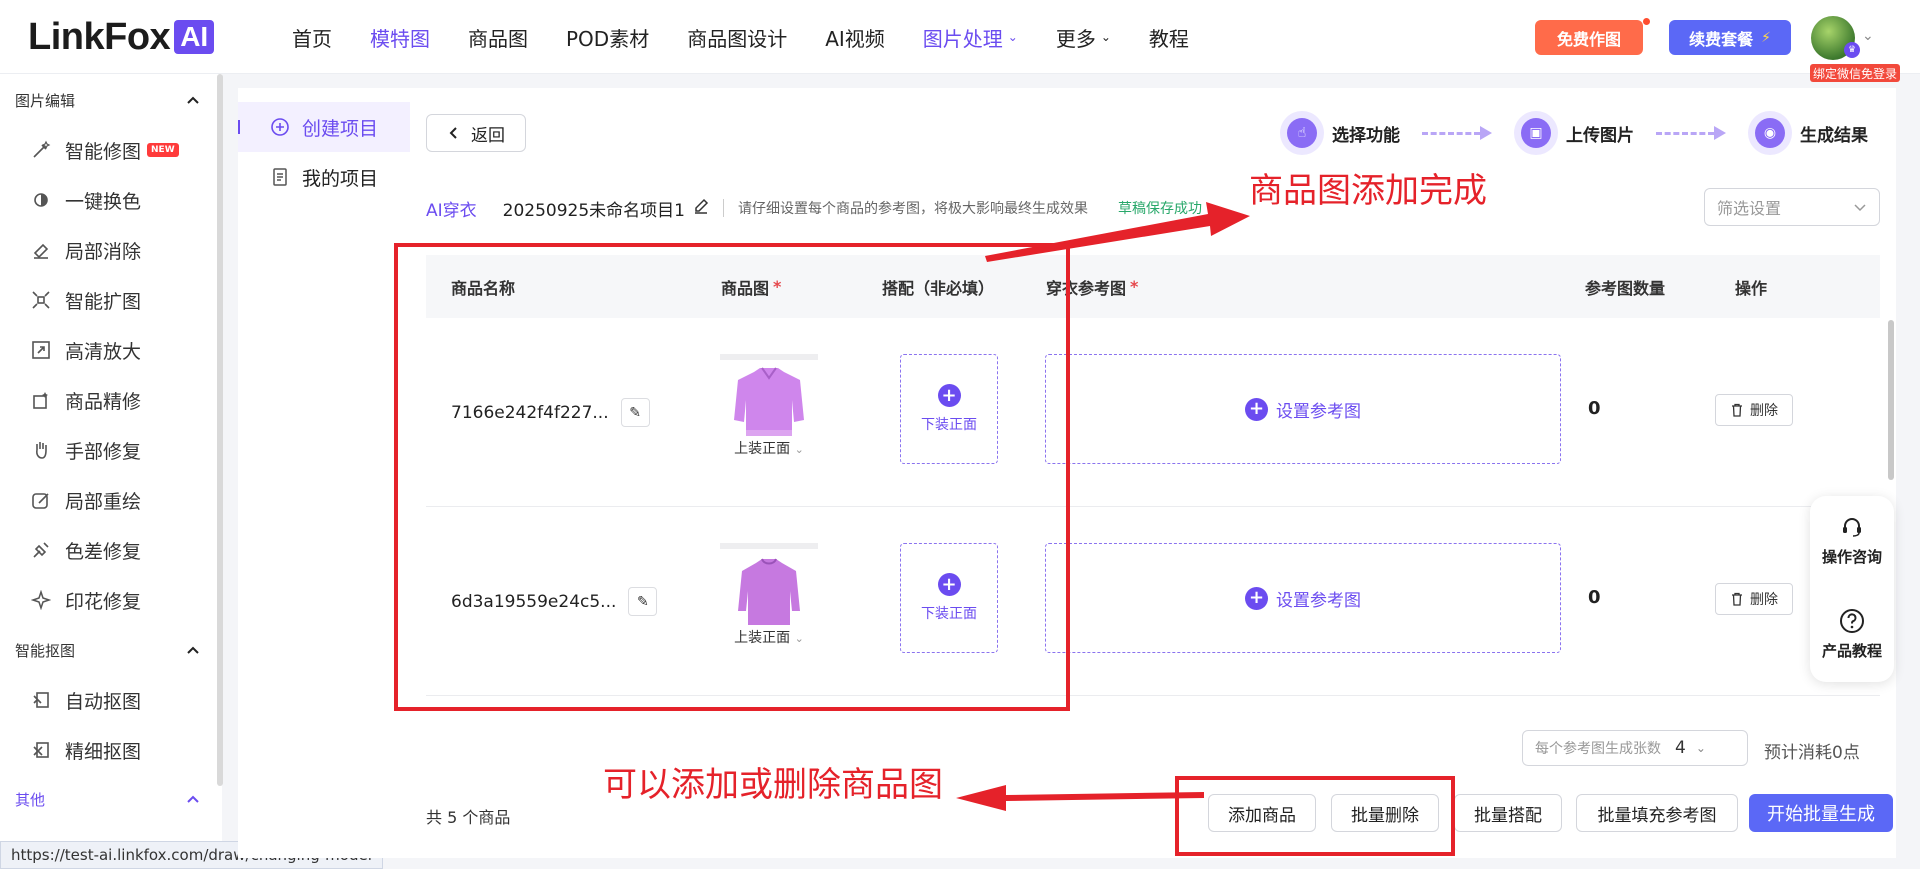 This screenshot has width=1920, height=869. Describe the element at coordinates (1134, 286) in the screenshot. I see `required-mark: *` at that location.